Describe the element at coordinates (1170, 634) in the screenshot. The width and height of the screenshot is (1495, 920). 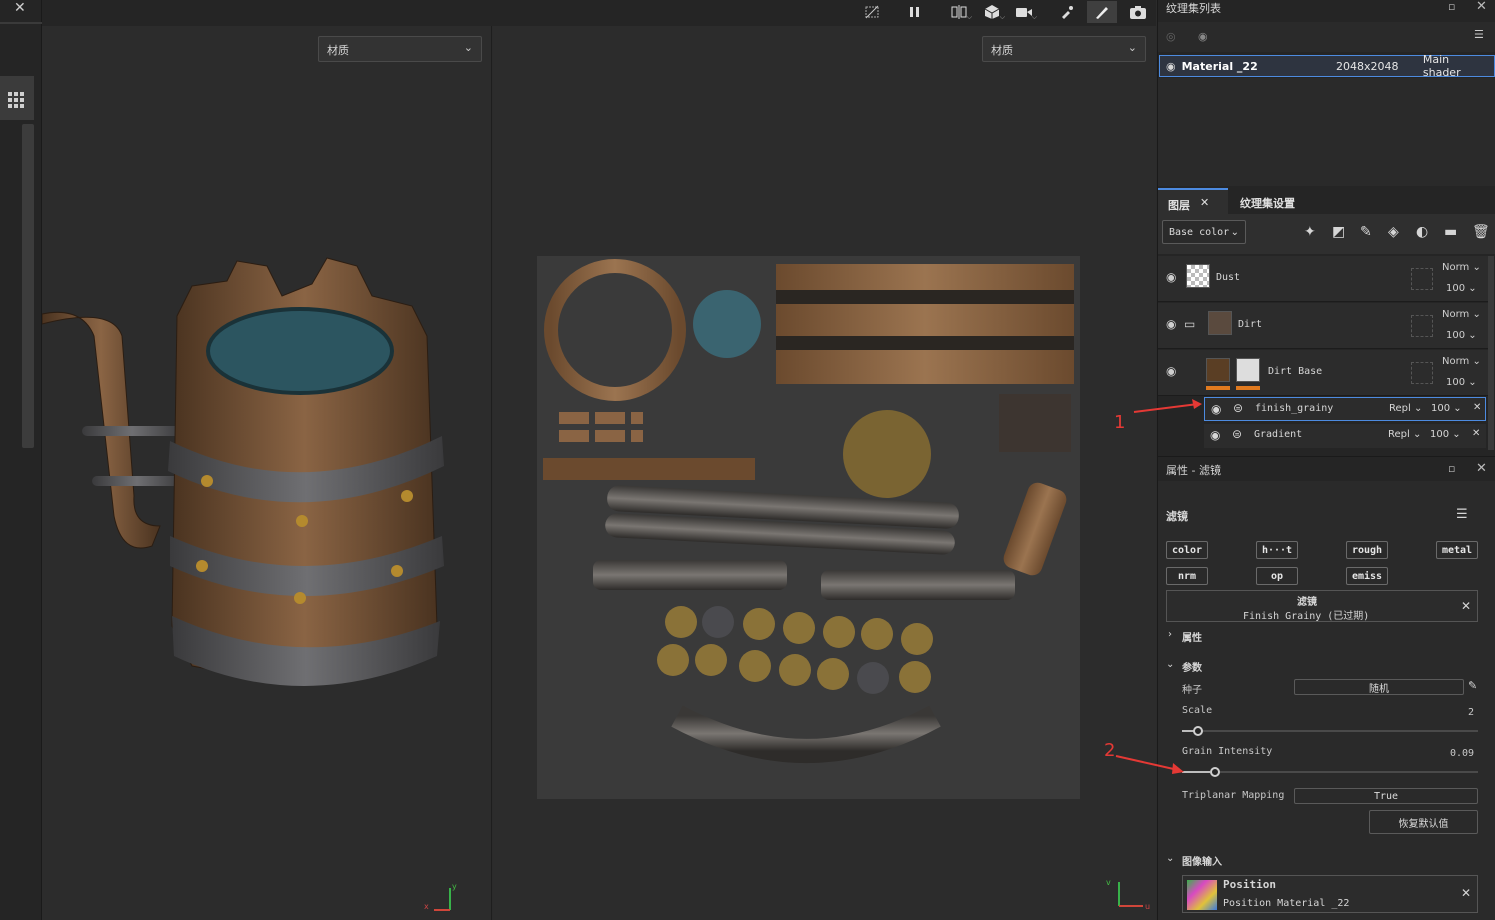
I see `chevron-right-icon: ›` at that location.